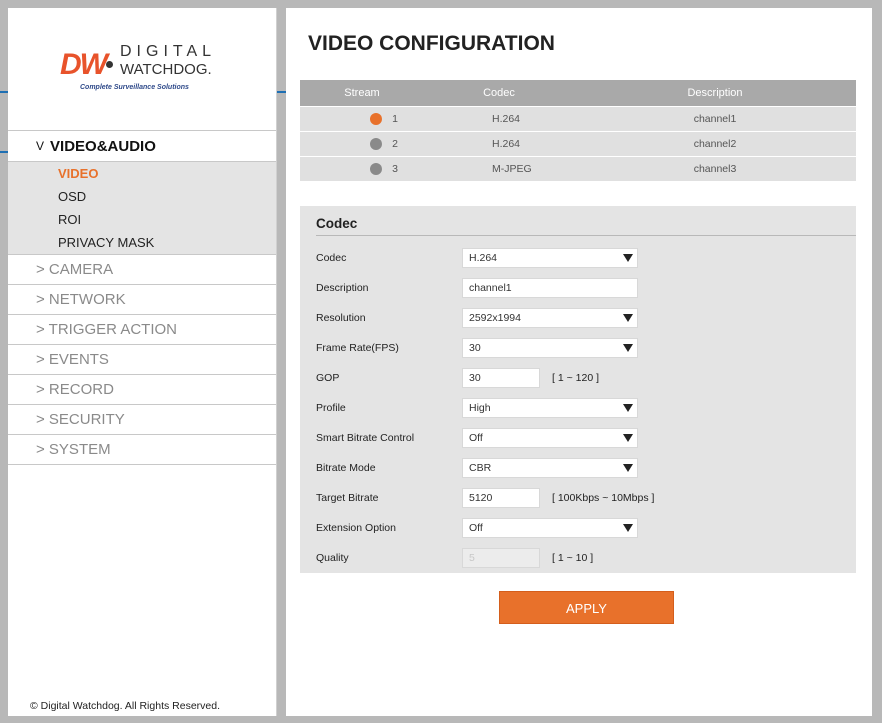 This screenshot has height=723, width=882. What do you see at coordinates (134, 87) in the screenshot?
I see `logo-tagline: Complete Surveillance Solutions` at bounding box center [134, 87].